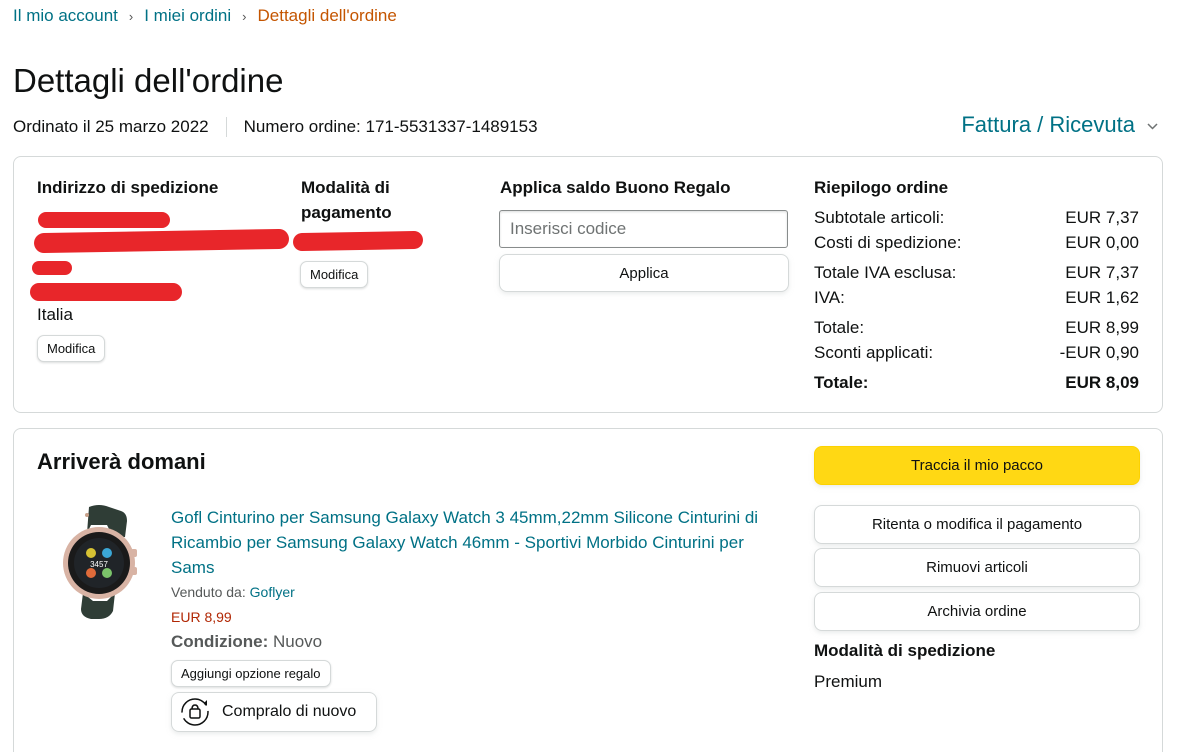  I want to click on summary-row: Totale IVA esclusa: EUR 7,37, so click(976, 272).